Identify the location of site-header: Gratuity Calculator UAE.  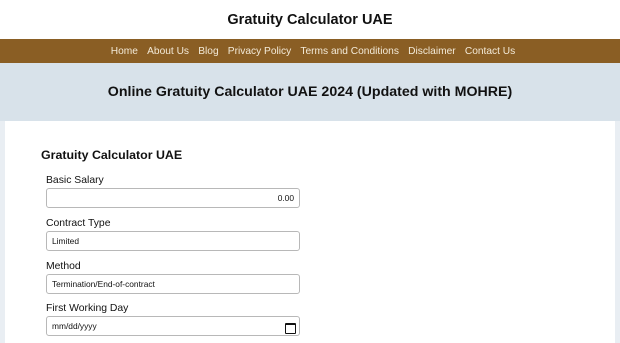
(310, 19).